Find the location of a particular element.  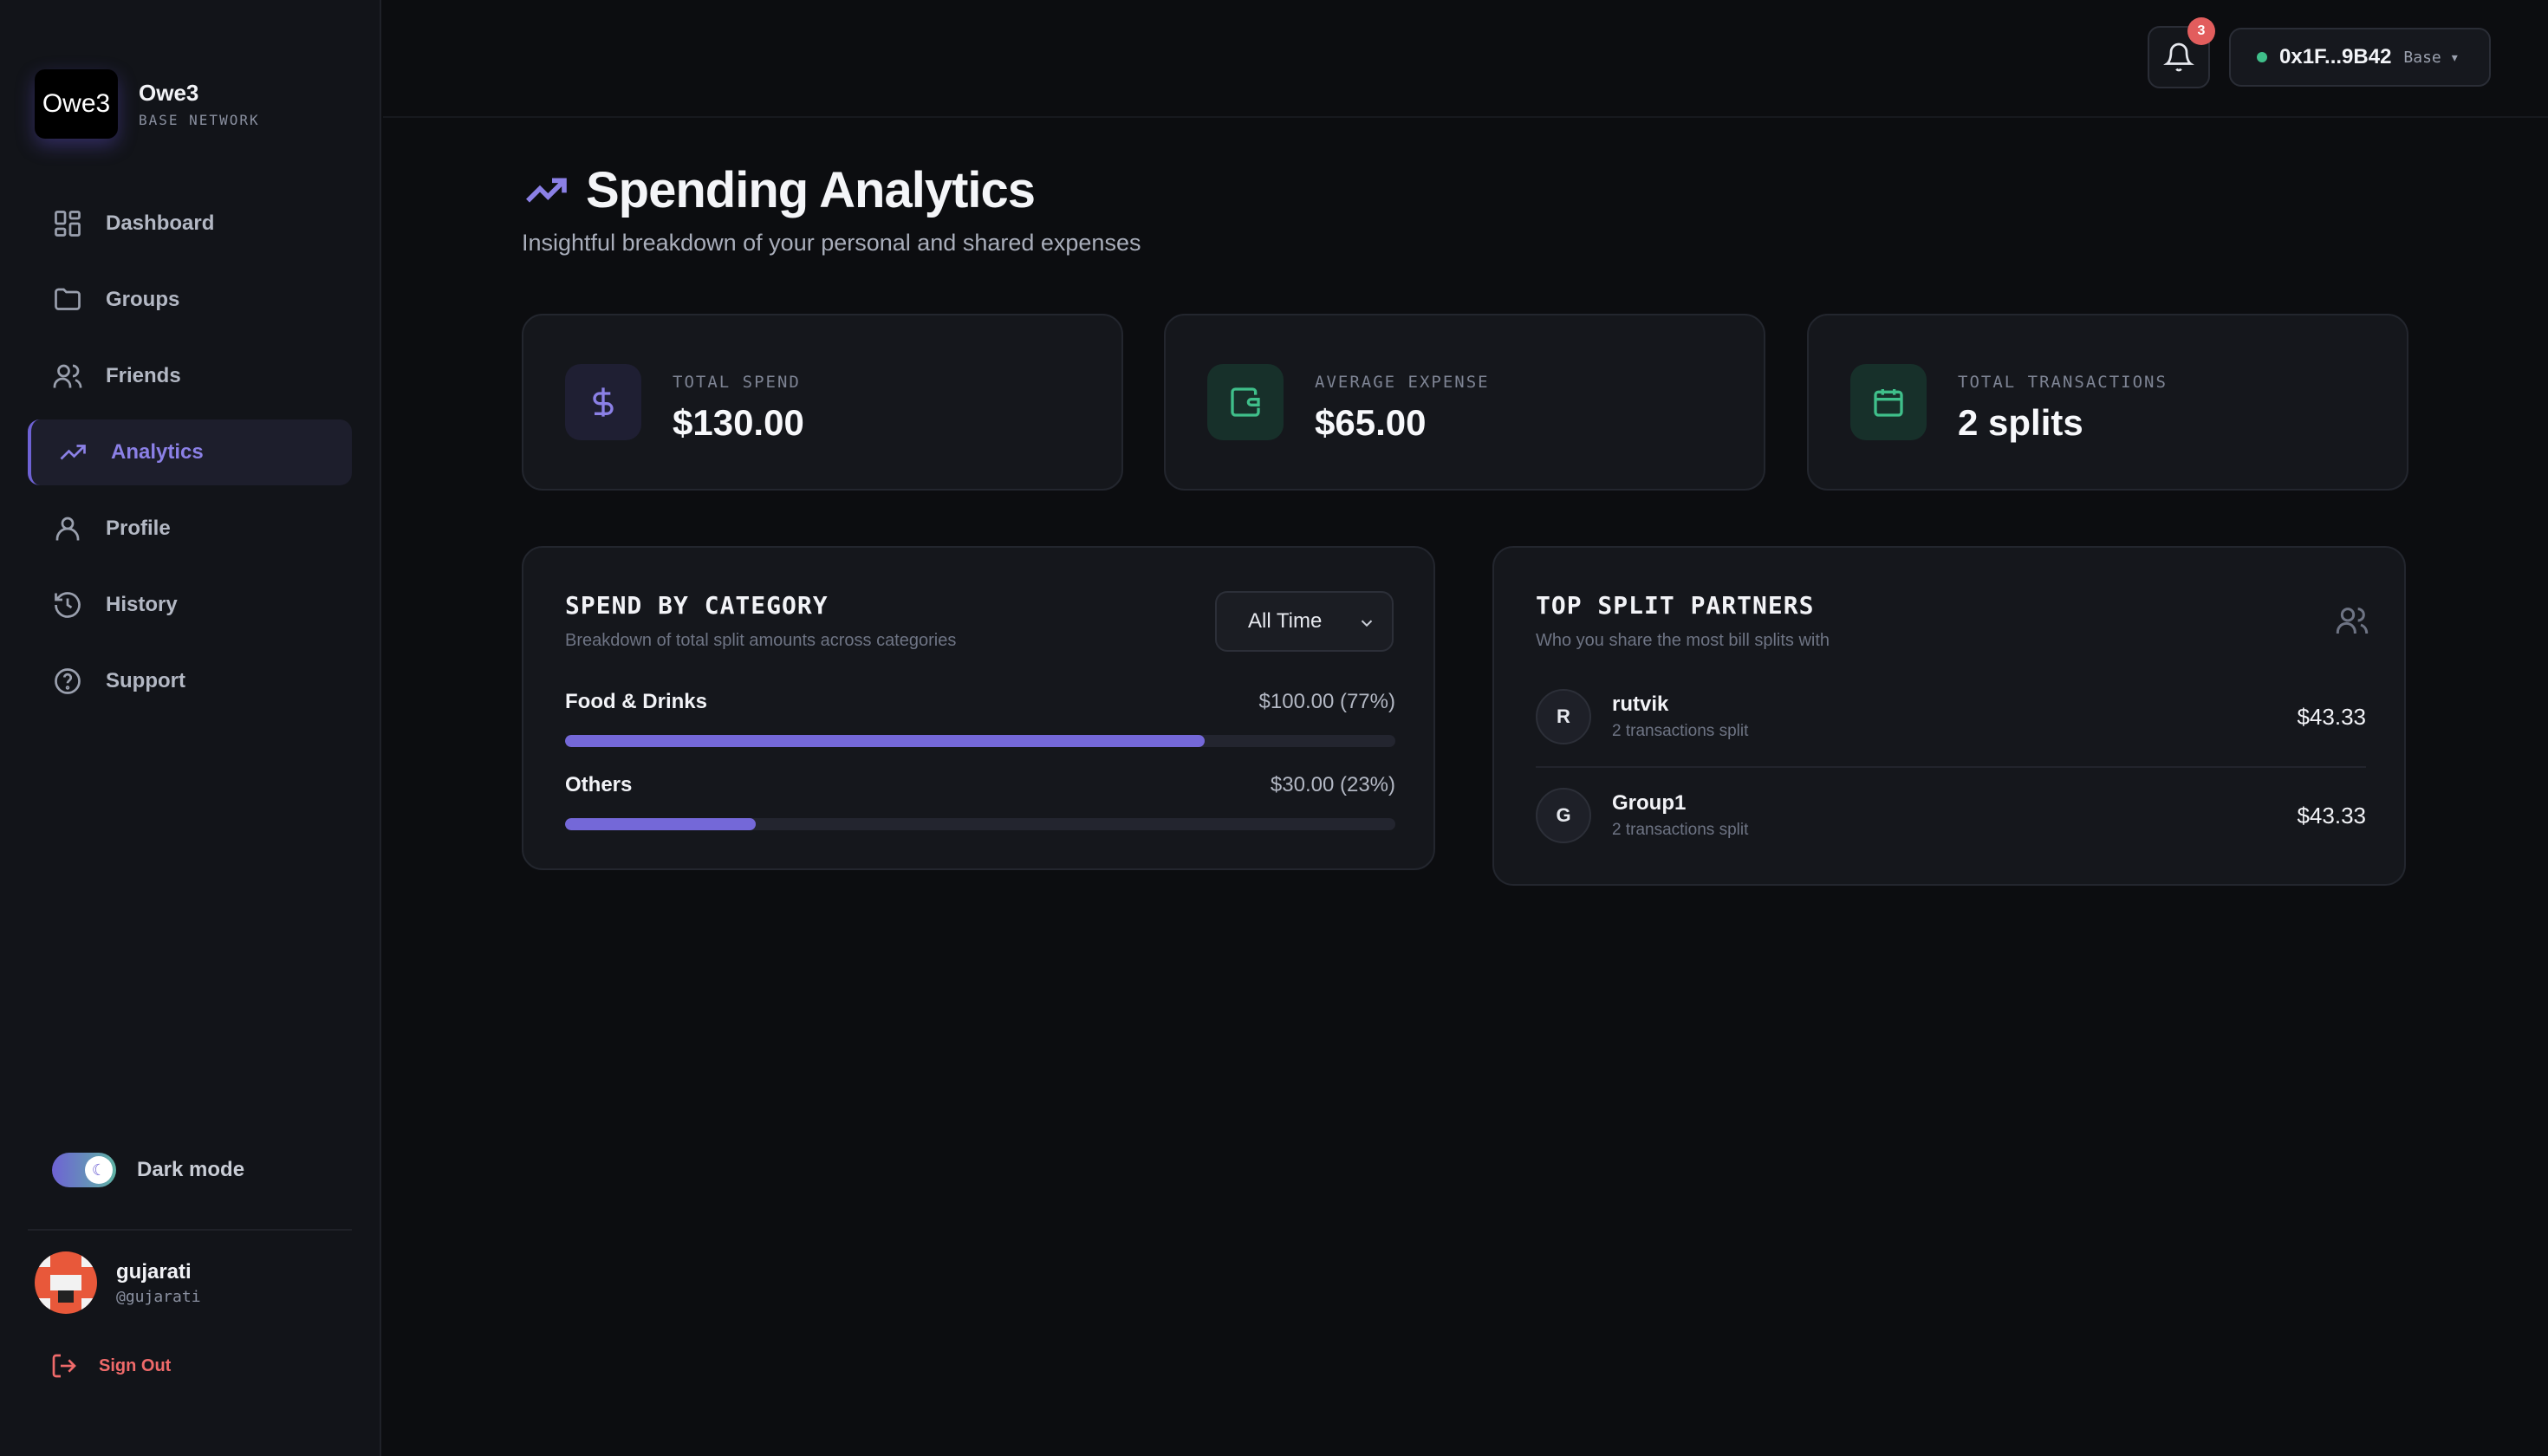

stat-value: $130.00 is located at coordinates (738, 422).